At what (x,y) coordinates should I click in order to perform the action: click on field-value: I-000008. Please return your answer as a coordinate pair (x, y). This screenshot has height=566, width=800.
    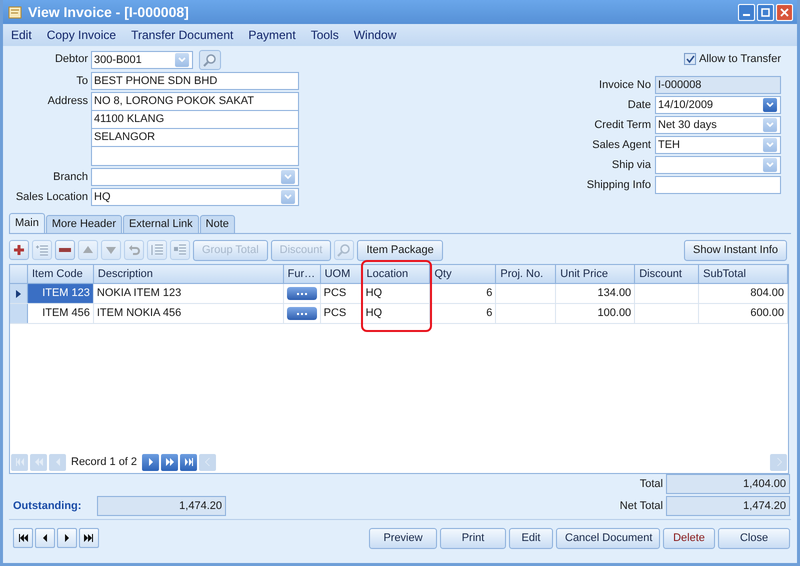
    Looking at the image, I should click on (680, 85).